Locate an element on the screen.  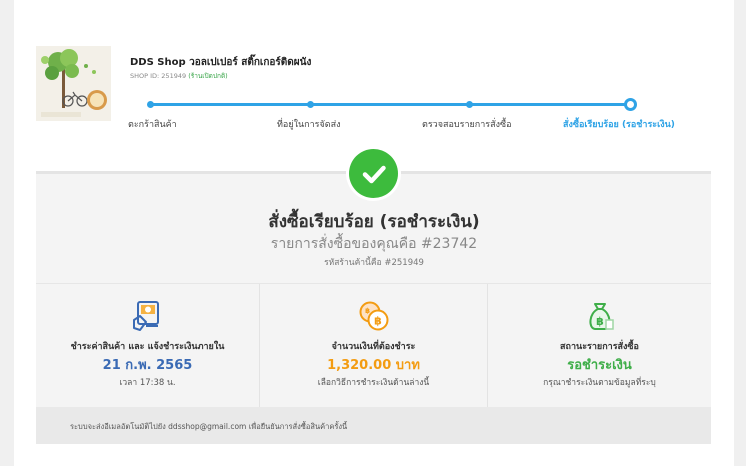
step-label-cart: ตะกร้าสินค้า is located at coordinates (152, 125).